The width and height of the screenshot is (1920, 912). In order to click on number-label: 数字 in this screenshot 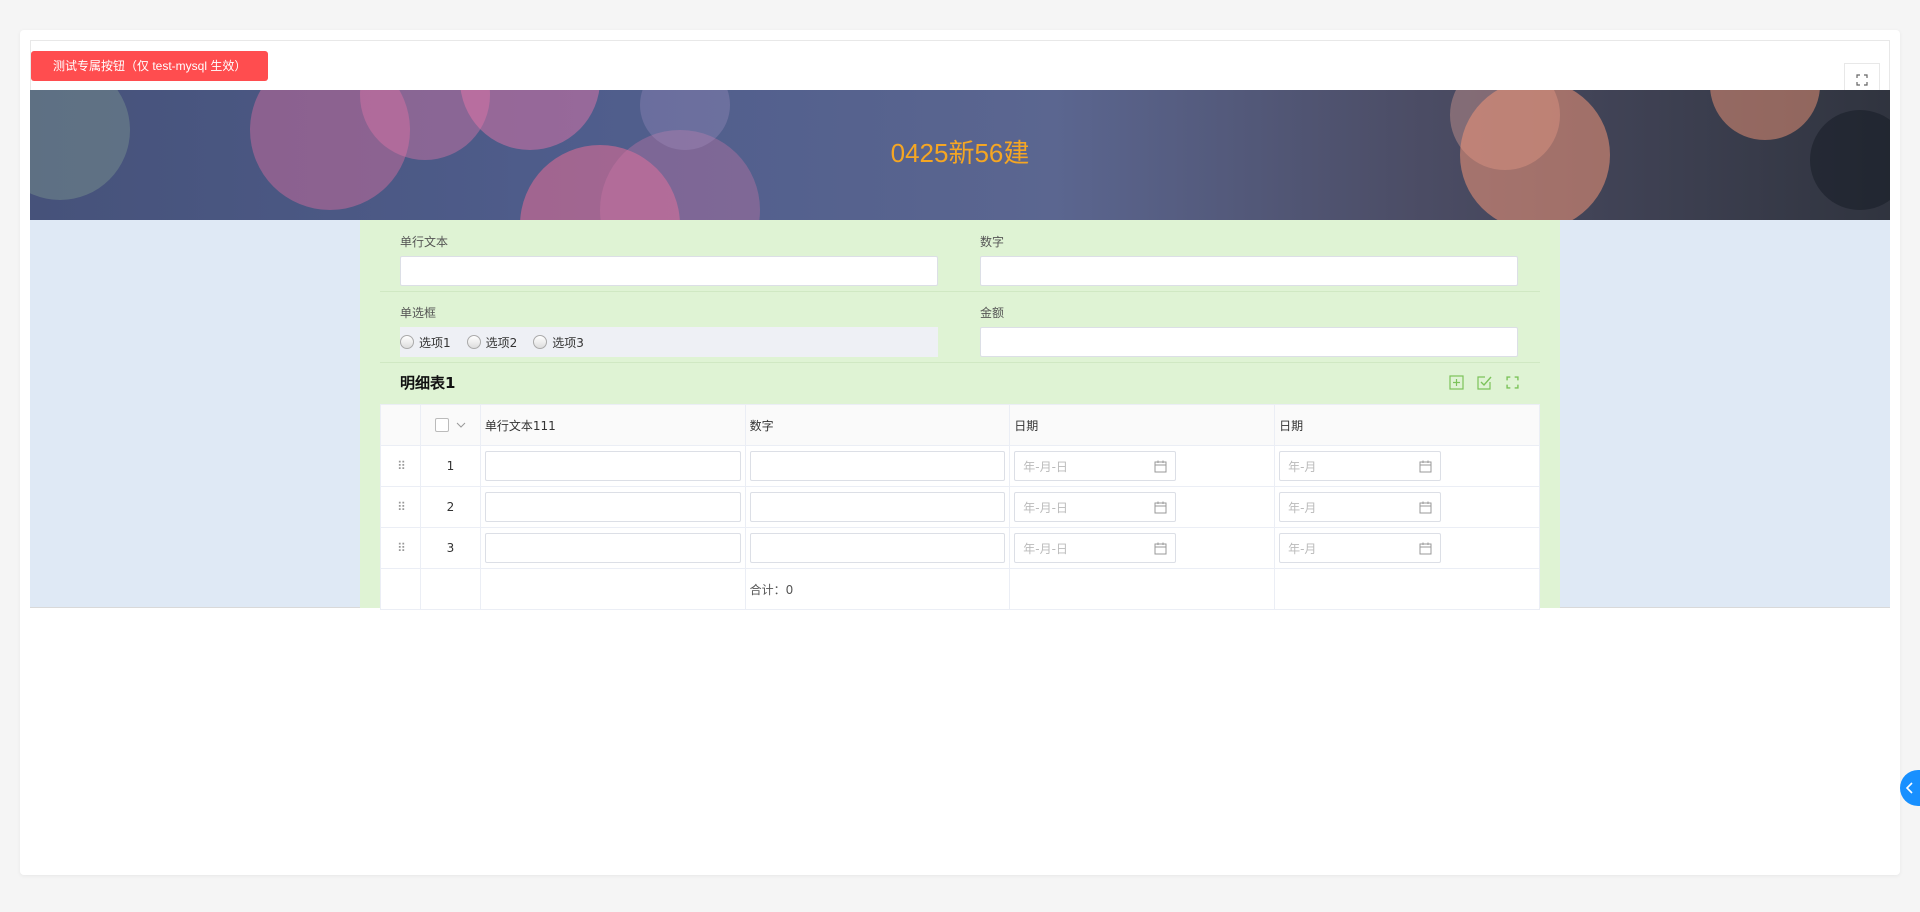, I will do `click(992, 242)`.